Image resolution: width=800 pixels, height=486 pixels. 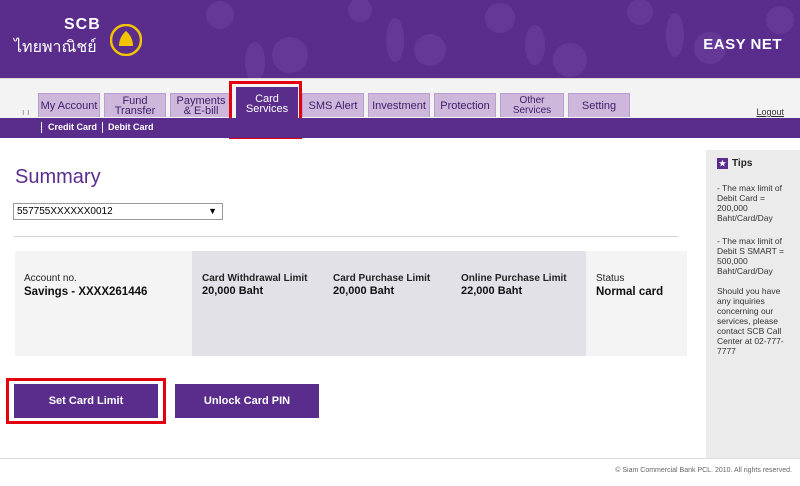 I want to click on status-label: Status, so click(x=610, y=278).